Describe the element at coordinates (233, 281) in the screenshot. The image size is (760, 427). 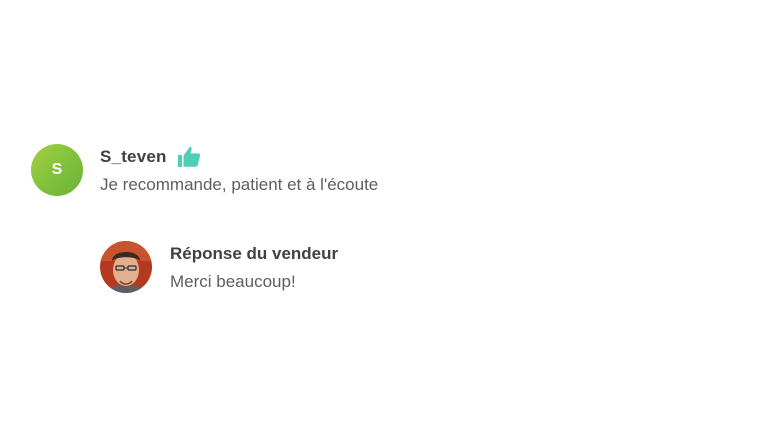
I see `seller-reply-text: Merci beaucoup!` at that location.